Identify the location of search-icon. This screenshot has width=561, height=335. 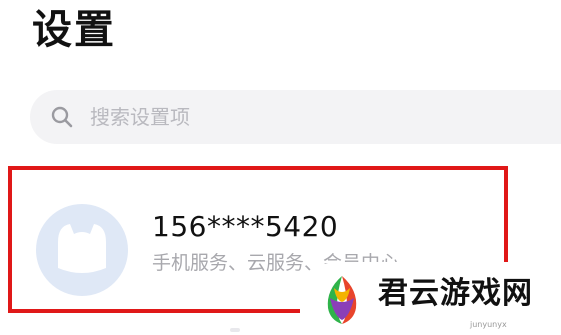
(62, 117).